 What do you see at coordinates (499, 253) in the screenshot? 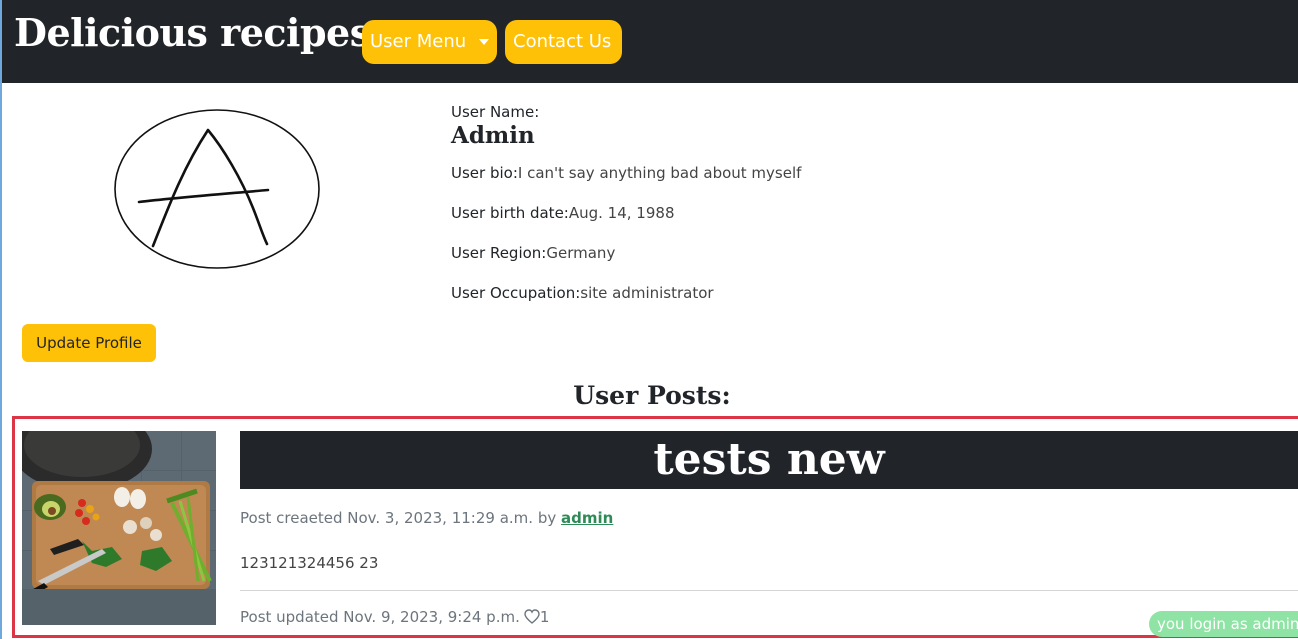
I see `region-label: User Region:` at bounding box center [499, 253].